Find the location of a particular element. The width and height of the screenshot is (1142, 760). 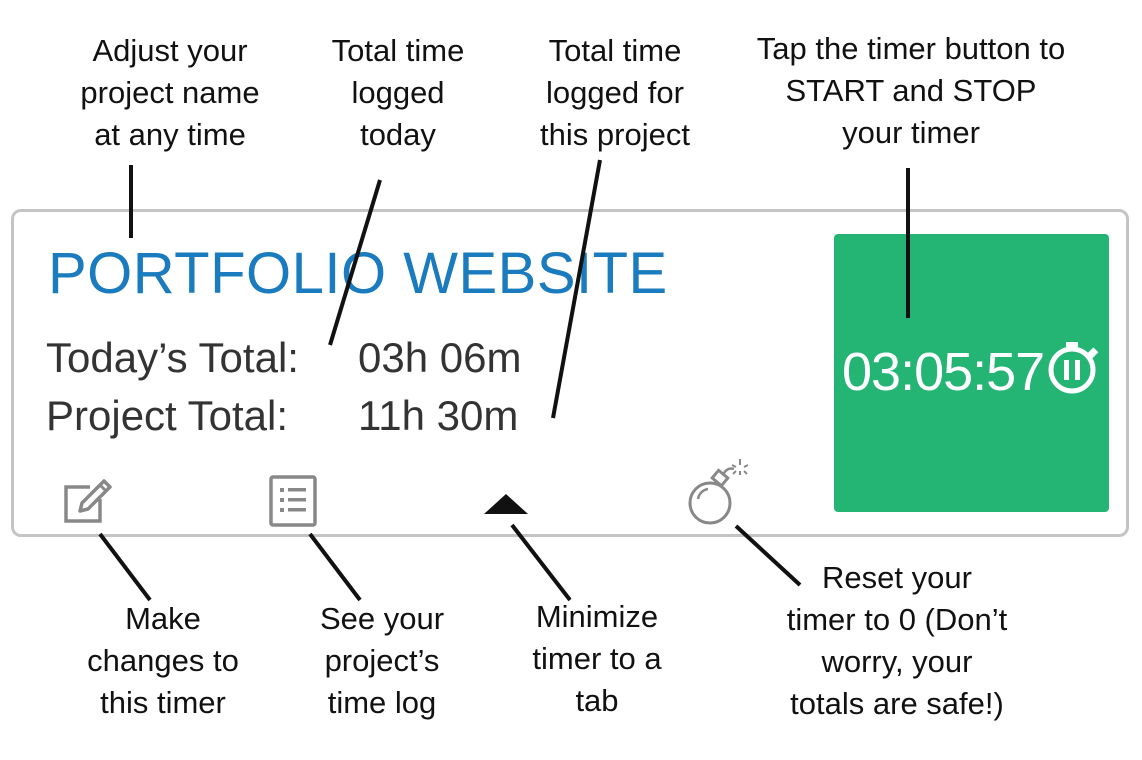

pointer-today-total is located at coordinates (355, 262).